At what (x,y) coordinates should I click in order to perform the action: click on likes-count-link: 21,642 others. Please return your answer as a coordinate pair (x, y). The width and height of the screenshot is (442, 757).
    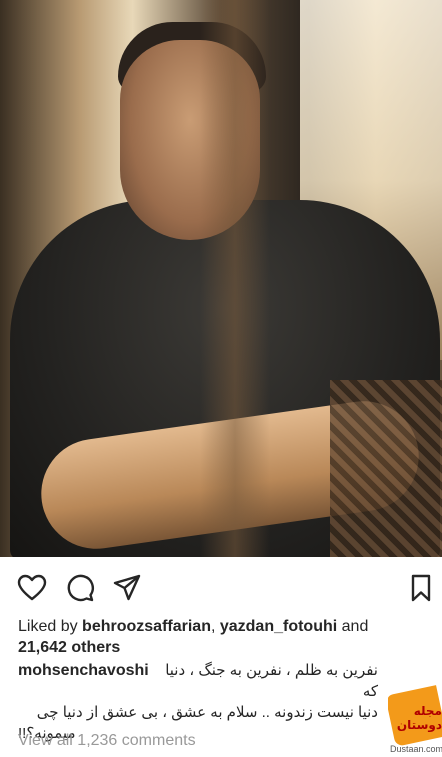
    Looking at the image, I should click on (69, 647).